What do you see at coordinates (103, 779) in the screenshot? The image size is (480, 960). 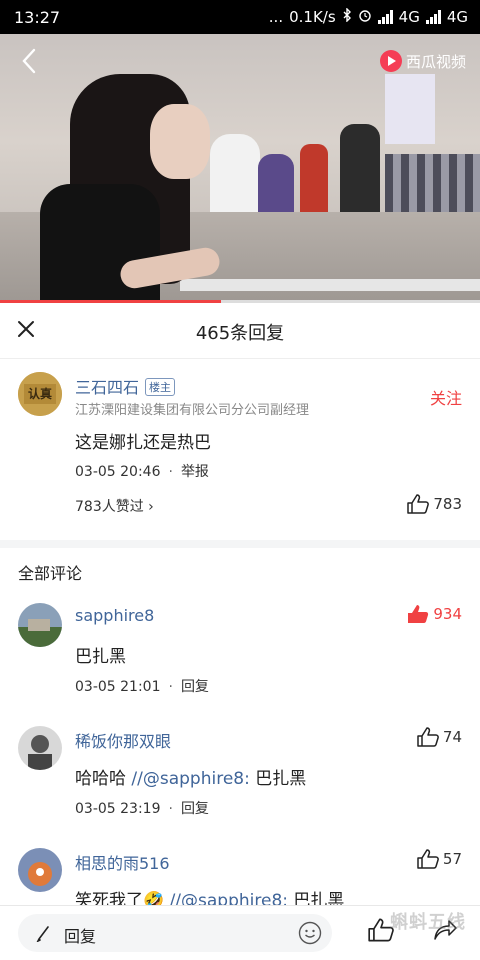 I see `comment-text-body: 哈哈哈` at bounding box center [103, 779].